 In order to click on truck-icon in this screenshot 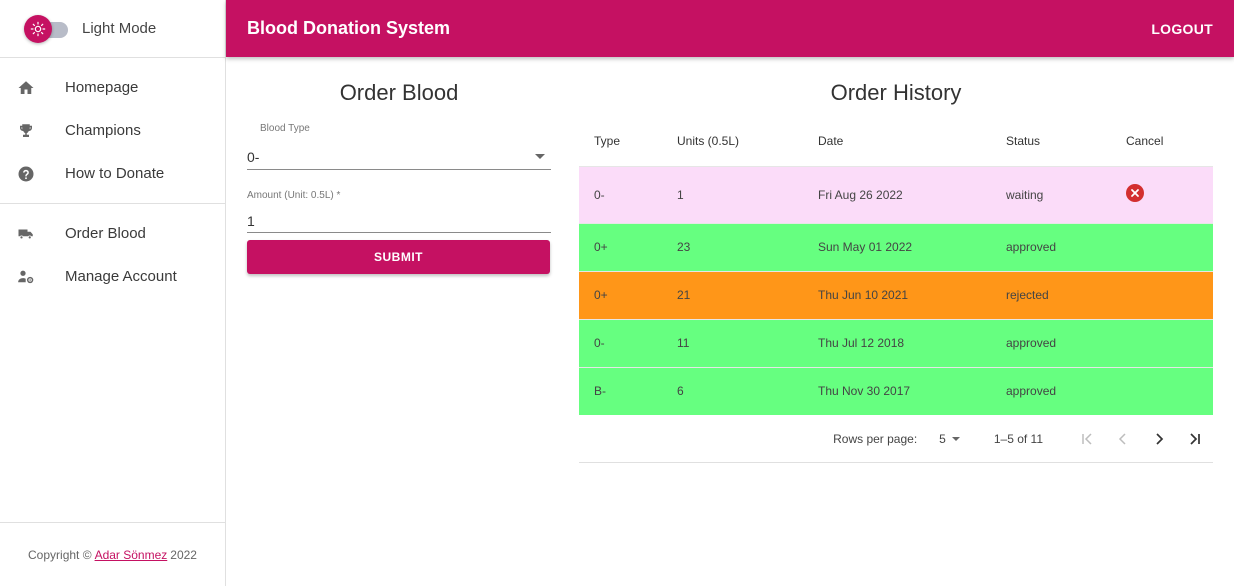, I will do `click(26, 234)`.